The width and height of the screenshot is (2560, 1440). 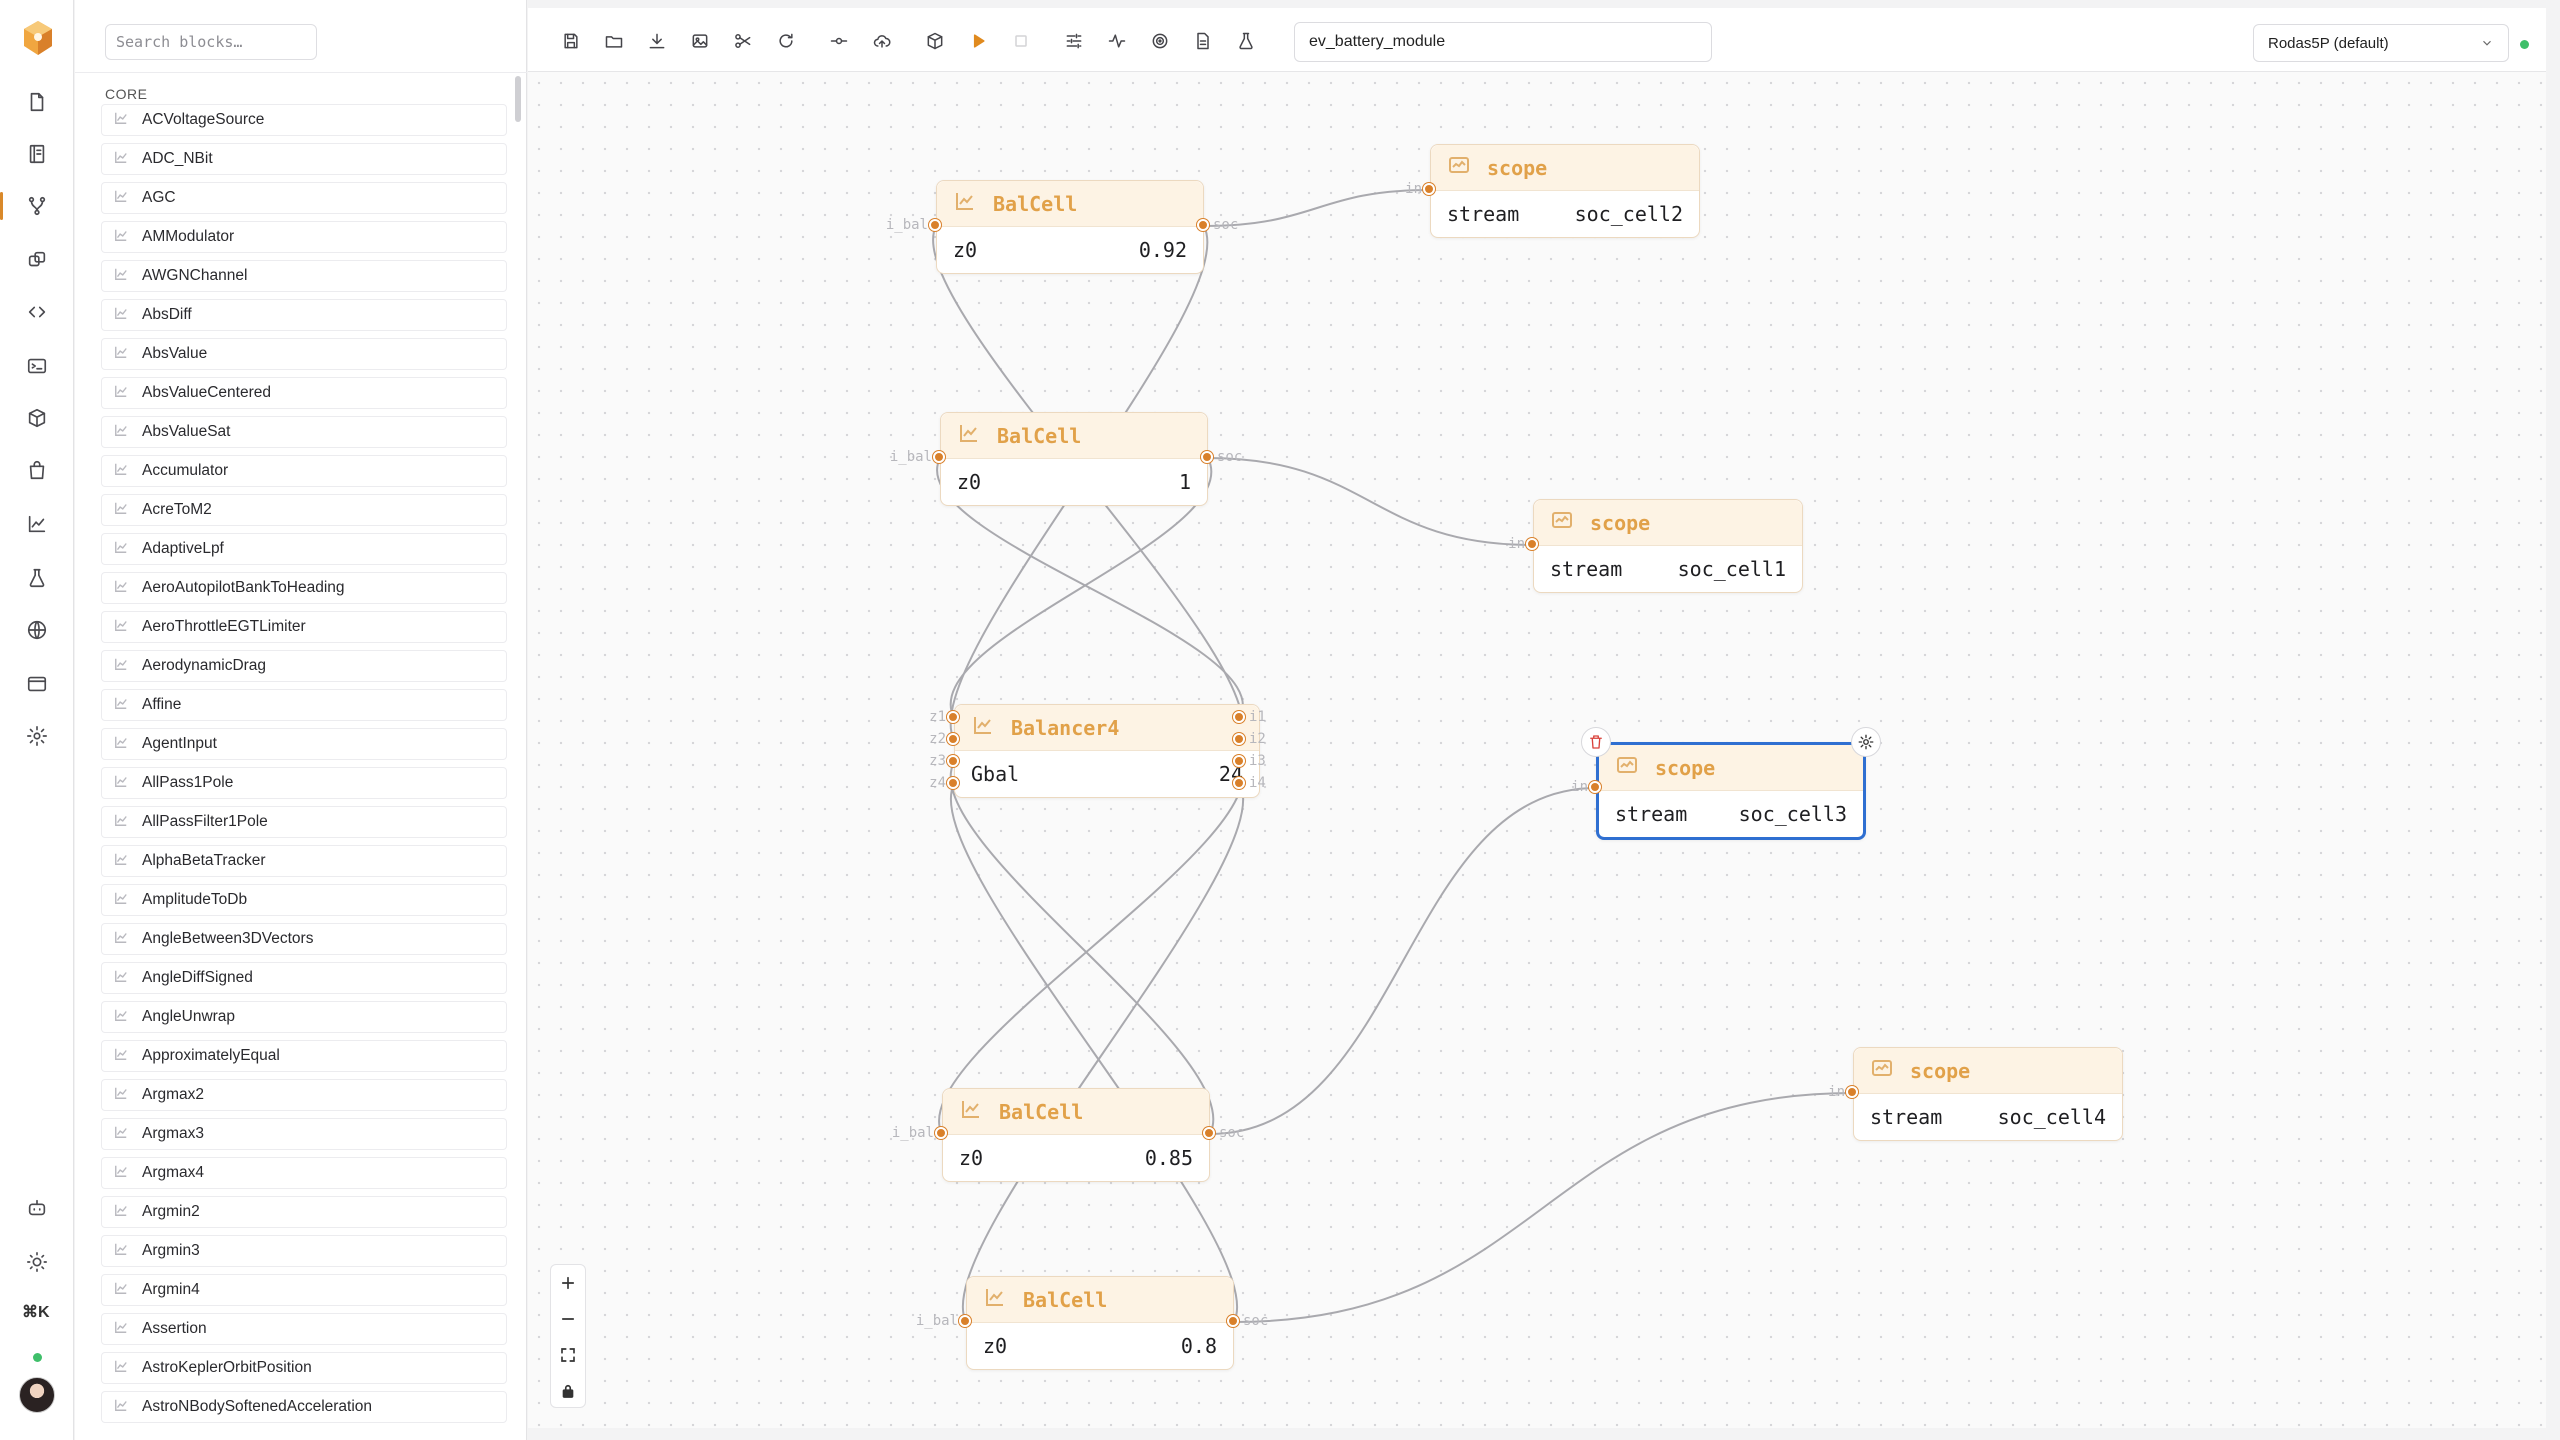 I want to click on scope-node: scope stream soc_cell3, so click(x=1731, y=791).